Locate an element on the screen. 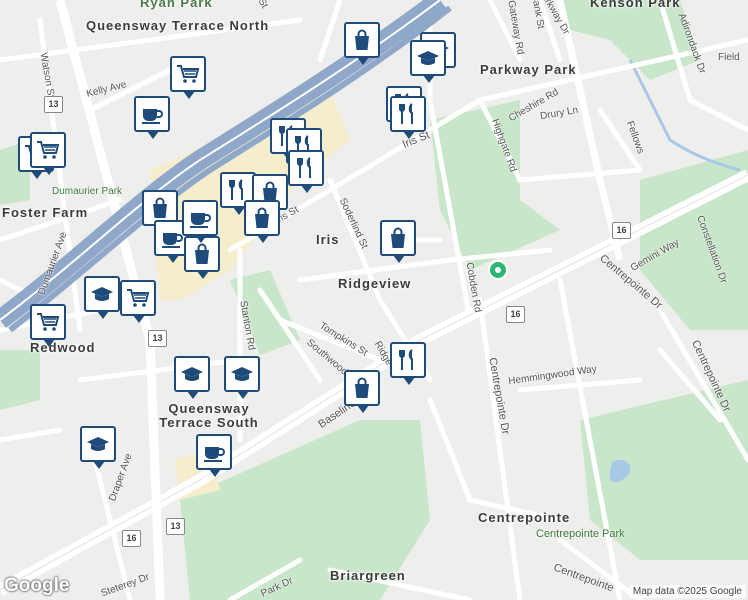 This screenshot has width=748, height=600. neighbourhood-label: Ridgeview is located at coordinates (375, 283).